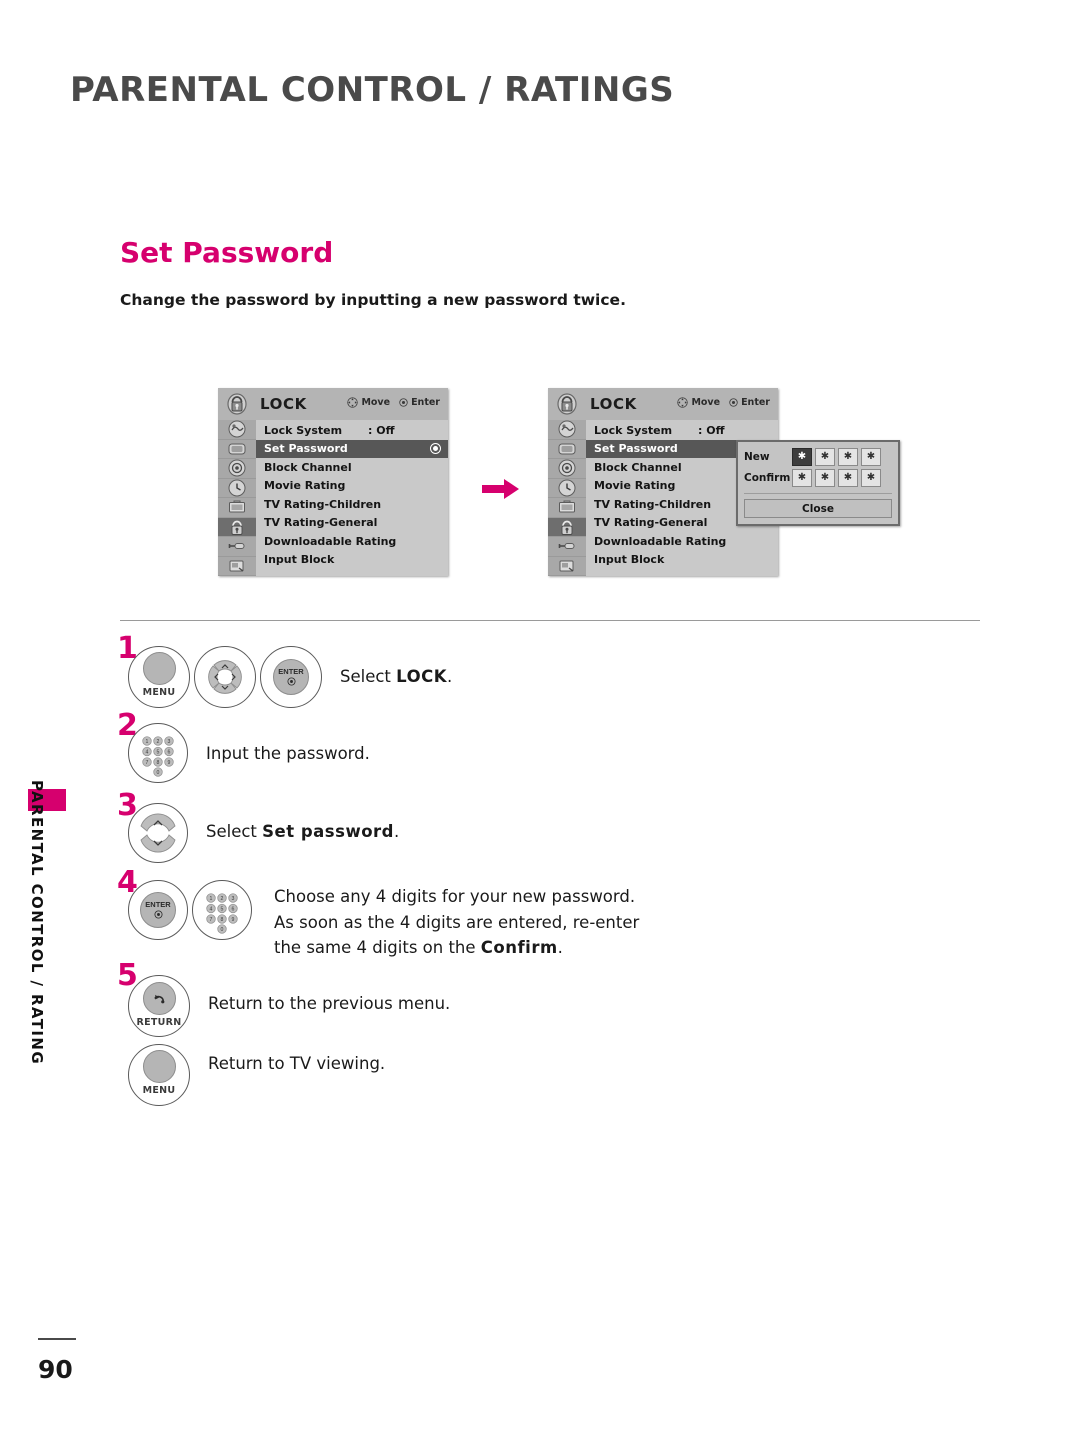 The image size is (1080, 1439). I want to click on up-down-arrows-icon, so click(158, 833).